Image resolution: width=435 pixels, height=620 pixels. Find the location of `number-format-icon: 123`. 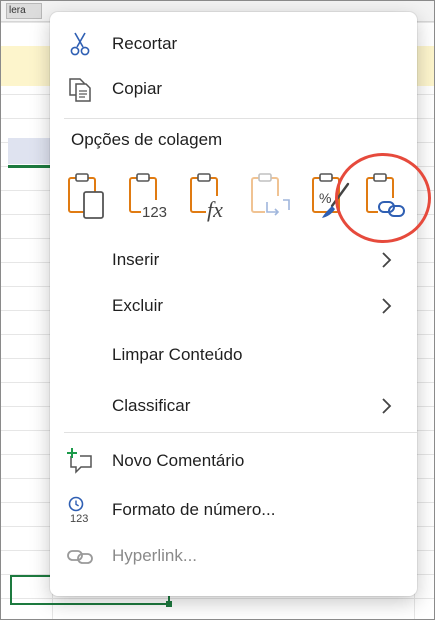

number-format-icon: 123 is located at coordinates (78, 510).